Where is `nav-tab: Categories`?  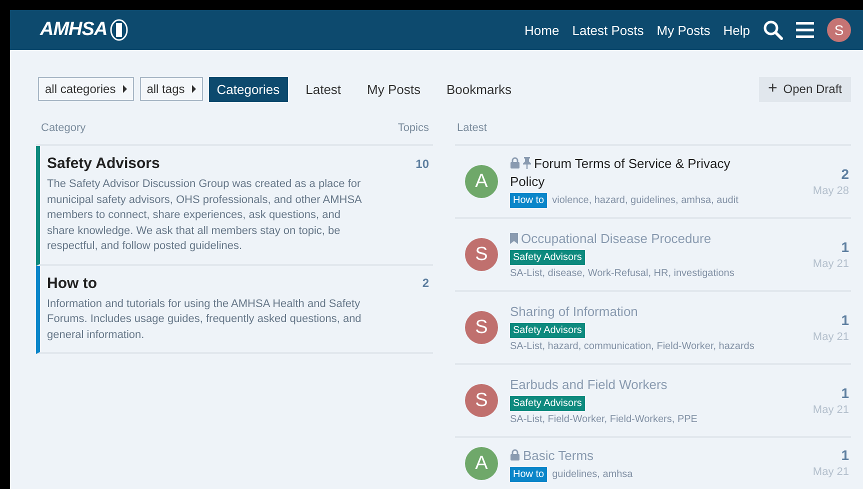
nav-tab: Categories is located at coordinates (248, 89).